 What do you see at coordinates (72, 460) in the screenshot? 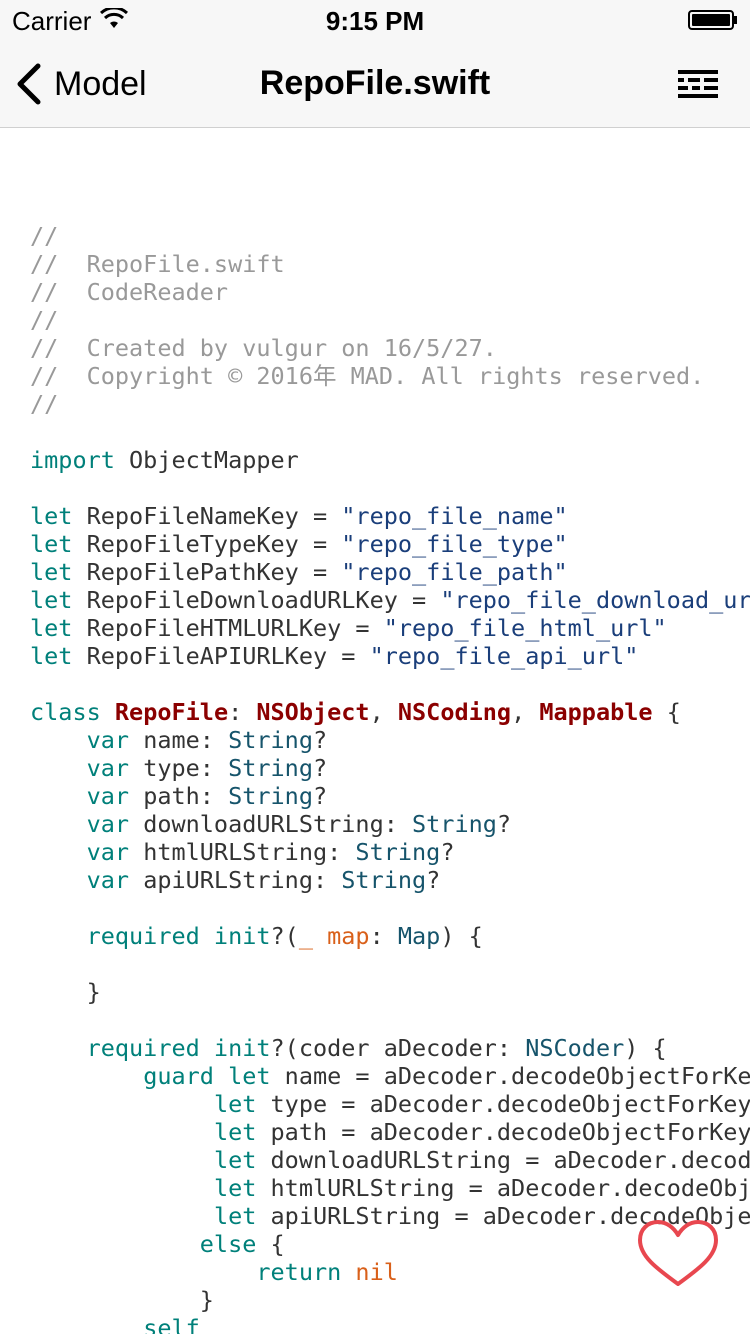
I see `code-token: import` at bounding box center [72, 460].